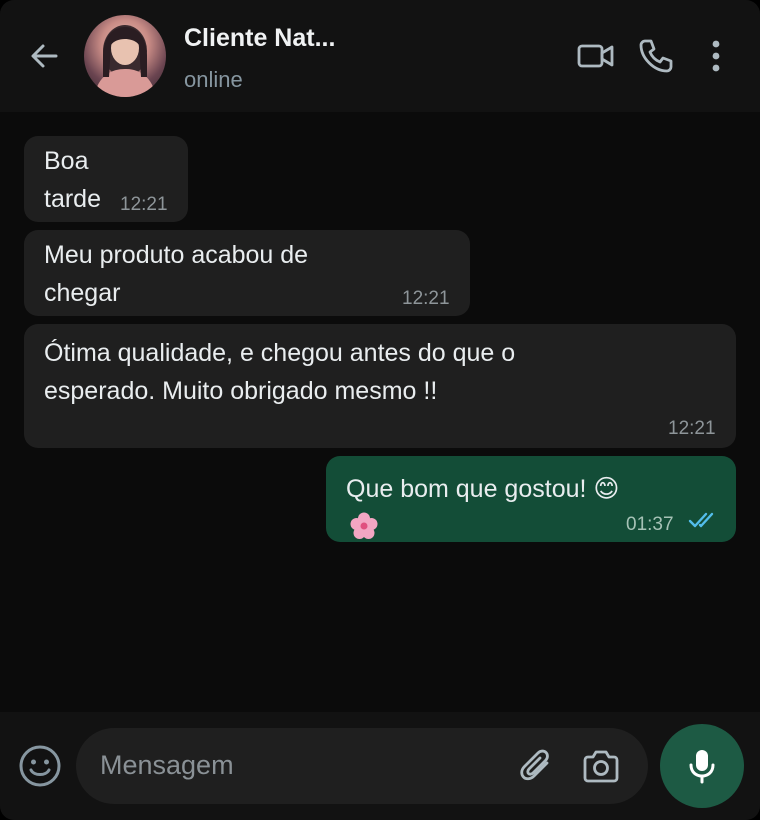  What do you see at coordinates (167, 765) in the screenshot?
I see `message-input-placeholder: Mensagem` at bounding box center [167, 765].